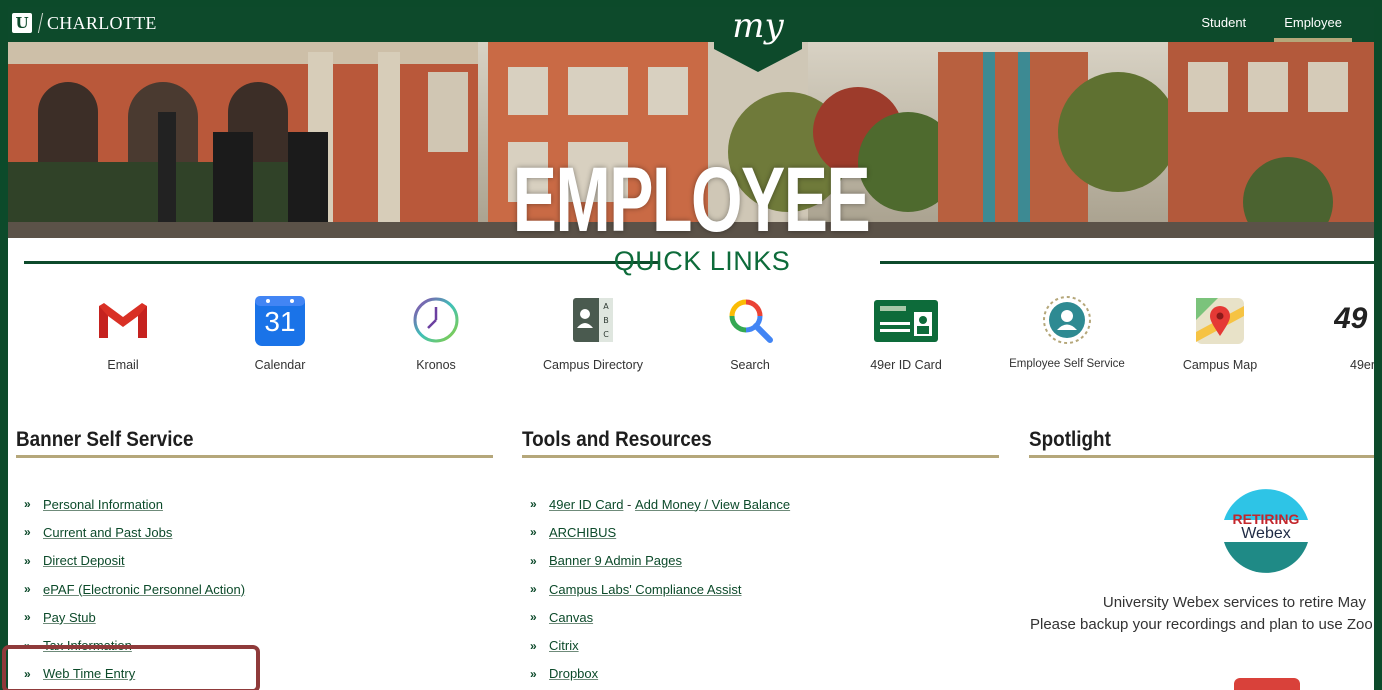 This screenshot has width=1382, height=690. Describe the element at coordinates (123, 320) in the screenshot. I see `gmail-icon` at that location.